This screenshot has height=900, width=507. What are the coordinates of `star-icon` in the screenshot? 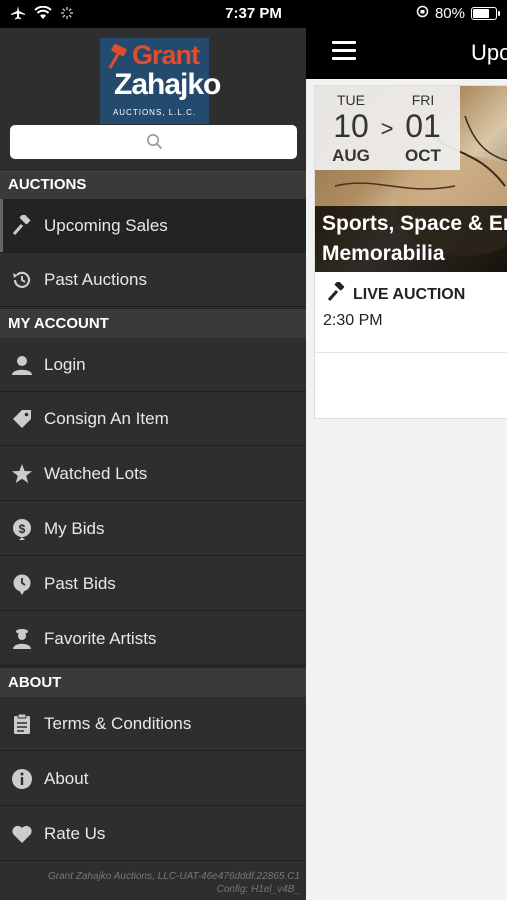 It's located at (22, 474).